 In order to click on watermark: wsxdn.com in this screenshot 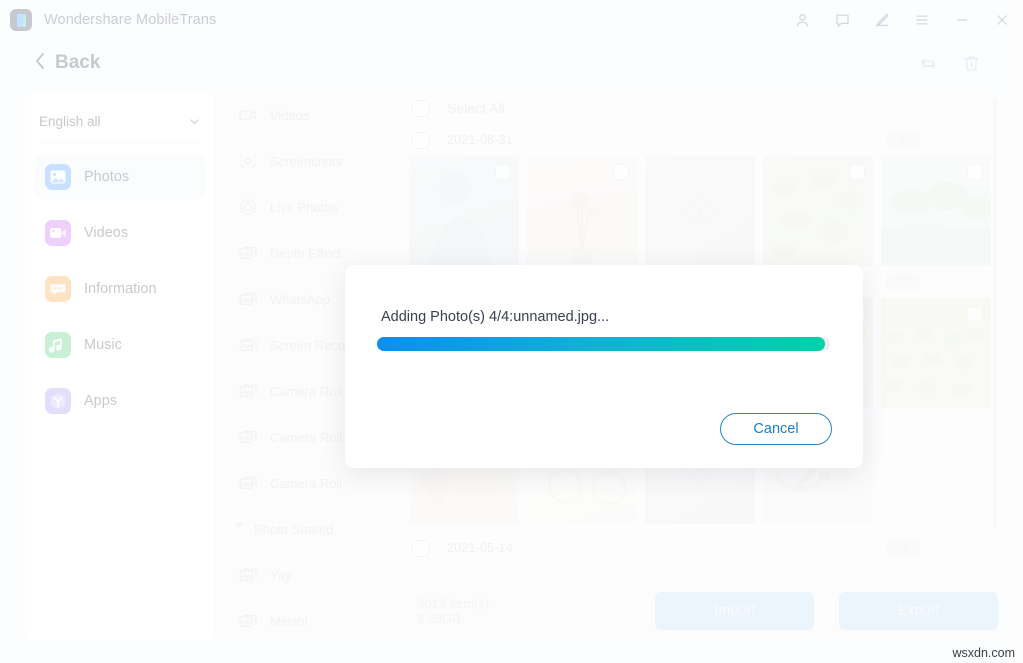, I will do `click(983, 653)`.